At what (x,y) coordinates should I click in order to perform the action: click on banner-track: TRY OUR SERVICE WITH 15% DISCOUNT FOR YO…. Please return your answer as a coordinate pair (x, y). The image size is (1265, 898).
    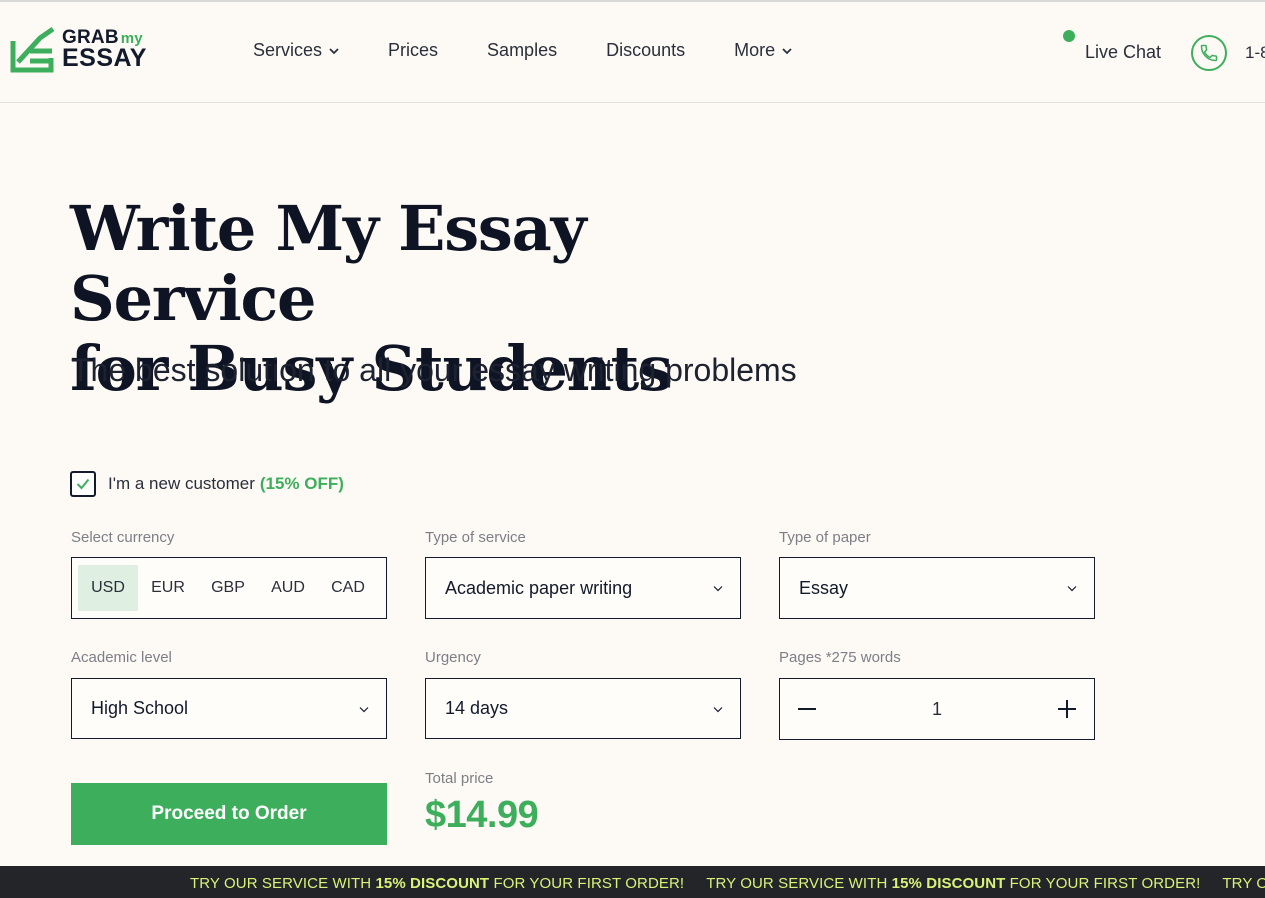
    Looking at the image, I should click on (727, 883).